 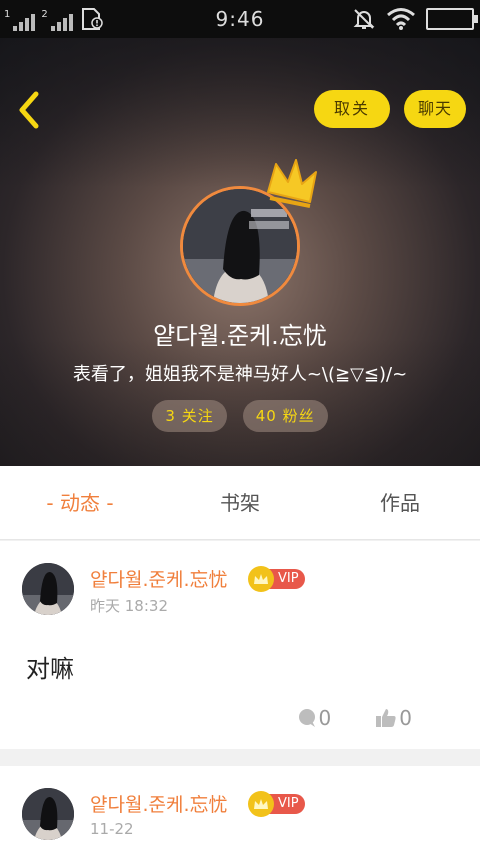 What do you see at coordinates (240, 374) in the screenshot?
I see `profile-bio: 表看了，姐姐我不是神马好人~\(≧▽≦)/~` at bounding box center [240, 374].